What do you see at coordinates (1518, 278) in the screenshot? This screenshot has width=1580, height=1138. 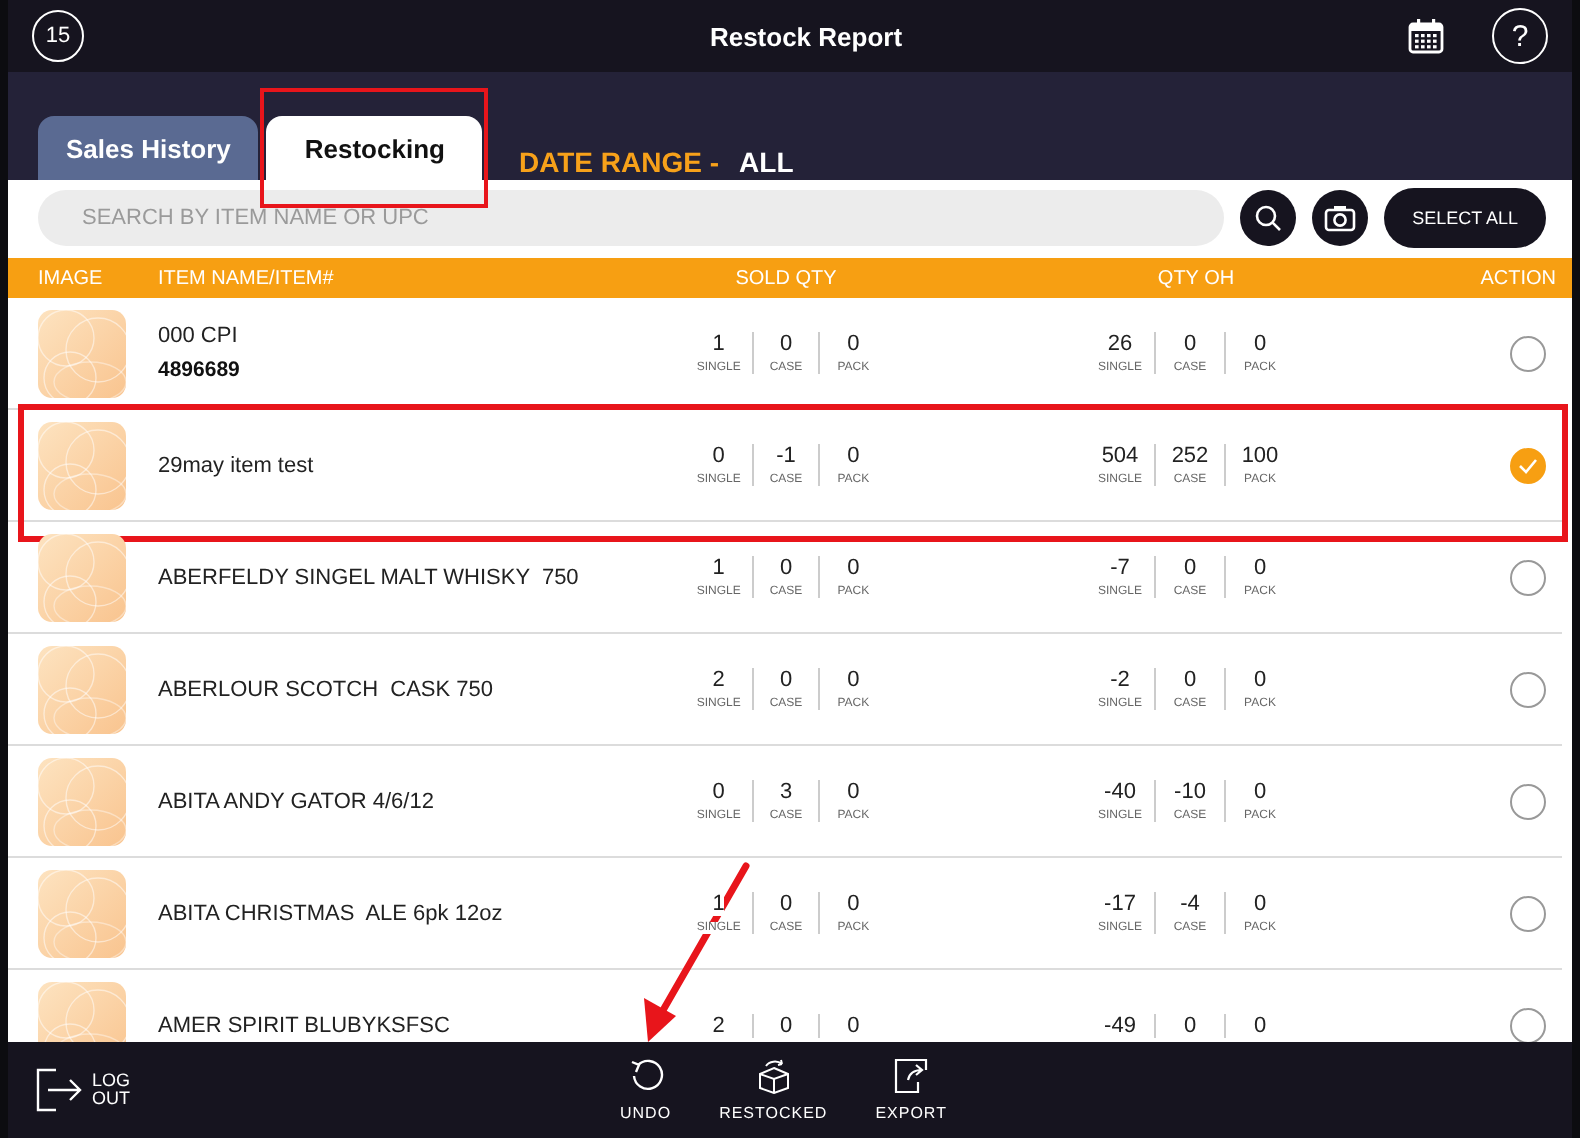 I see `column-header: ACTION` at bounding box center [1518, 278].